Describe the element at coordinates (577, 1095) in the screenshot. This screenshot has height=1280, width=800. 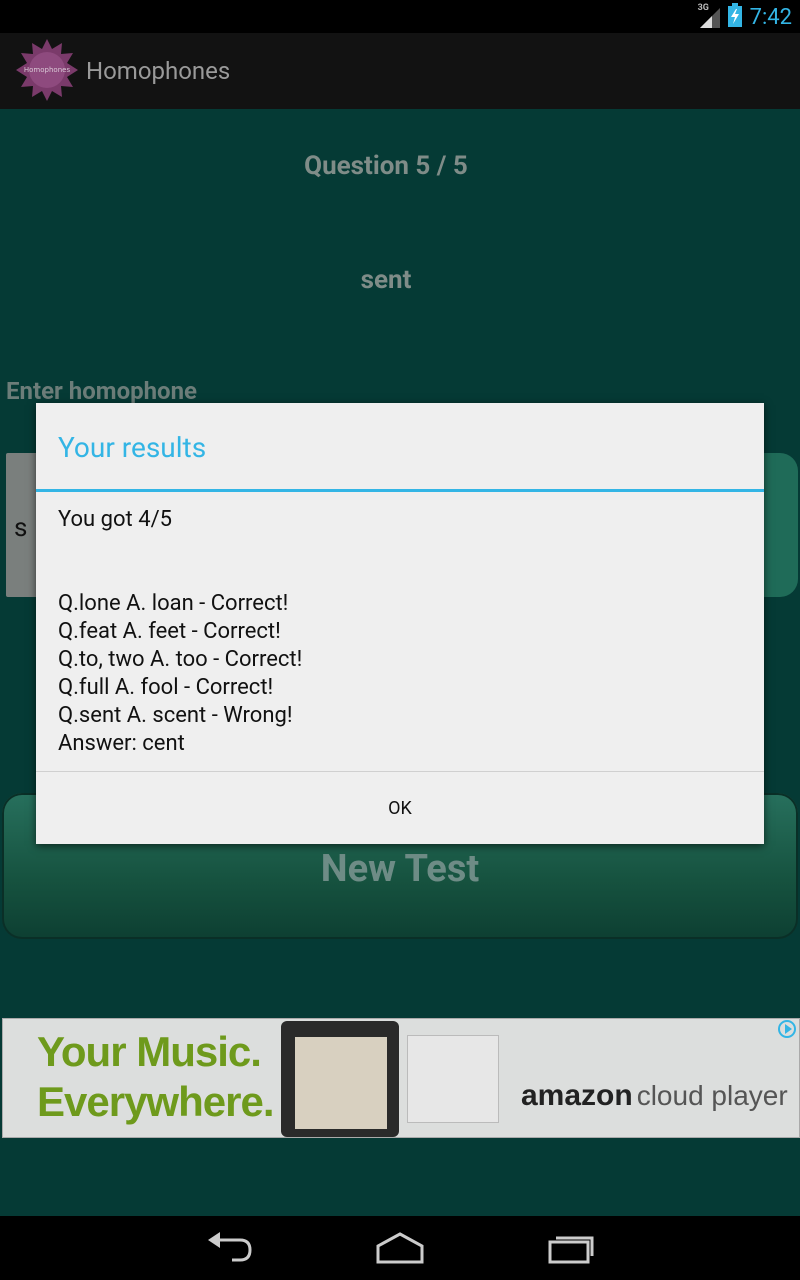
I see `ad-brand: amazon` at that location.